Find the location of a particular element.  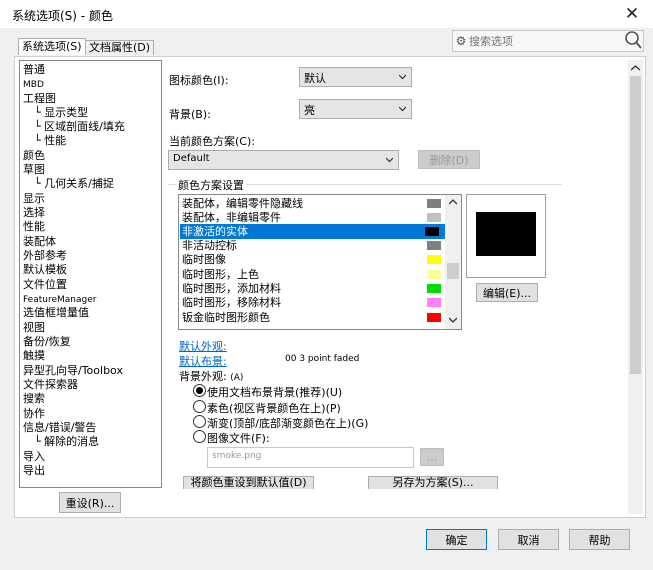

tree-item-dismissed-messages: └ 解除的消息 is located at coordinates (66, 442).